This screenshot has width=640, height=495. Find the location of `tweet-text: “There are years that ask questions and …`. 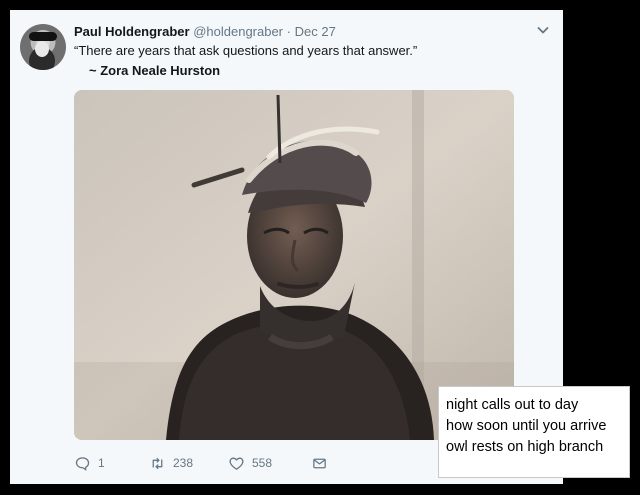

tweet-text: “There are years that ask questions and … is located at coordinates (246, 50).